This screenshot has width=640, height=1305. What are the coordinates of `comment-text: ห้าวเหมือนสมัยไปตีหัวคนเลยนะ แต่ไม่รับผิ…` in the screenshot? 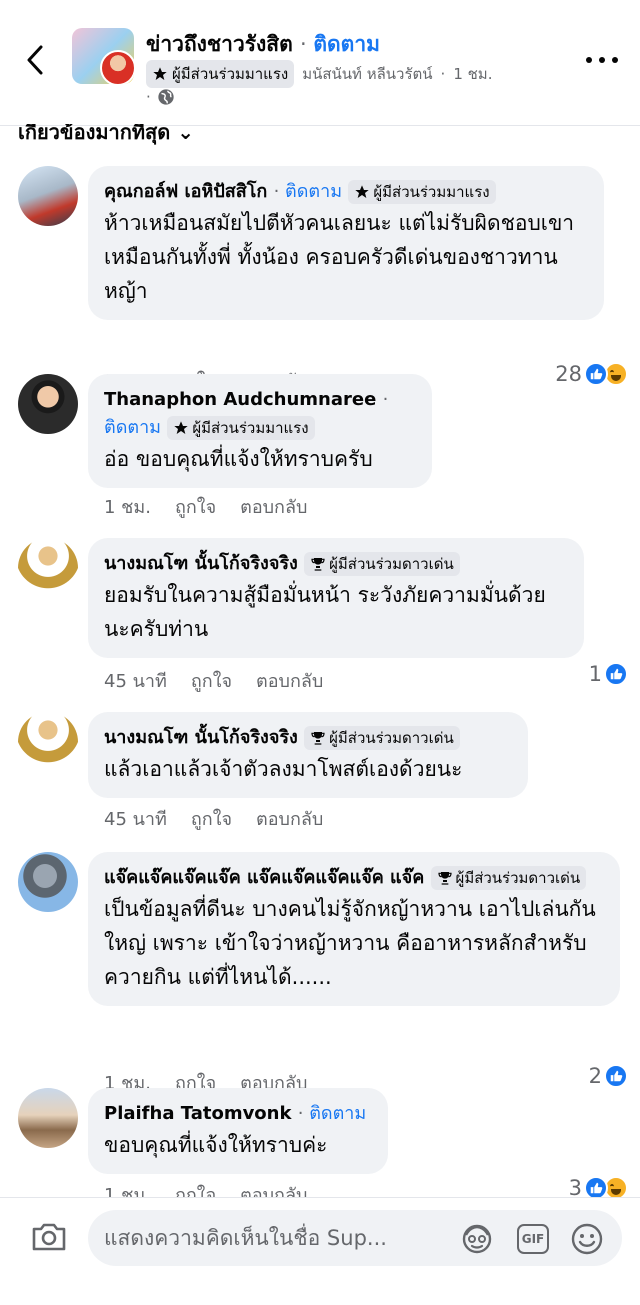 It's located at (339, 257).